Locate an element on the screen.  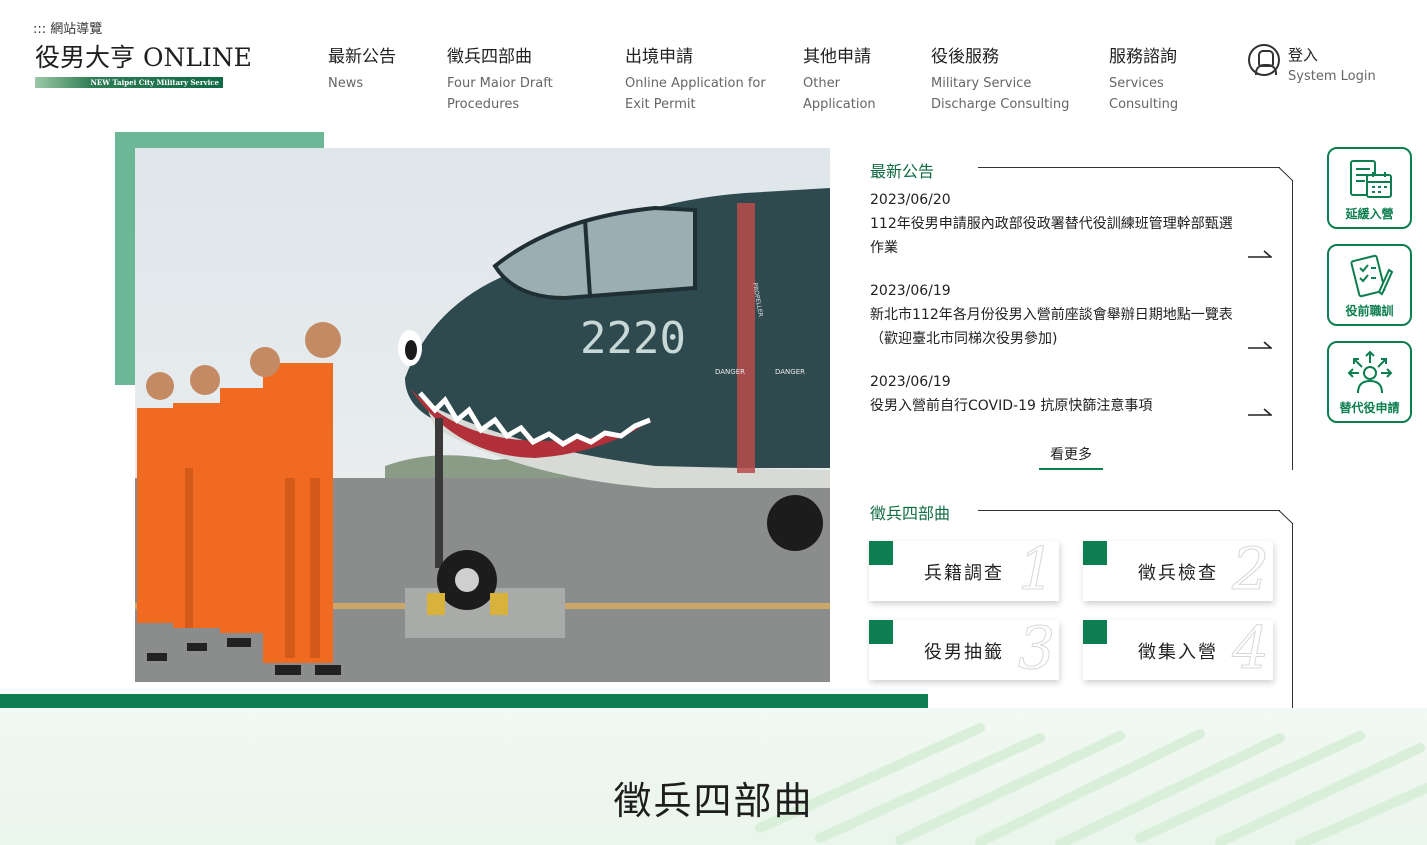
nav-item-other-application: 其他申請 Other Application is located at coordinates (848, 78).